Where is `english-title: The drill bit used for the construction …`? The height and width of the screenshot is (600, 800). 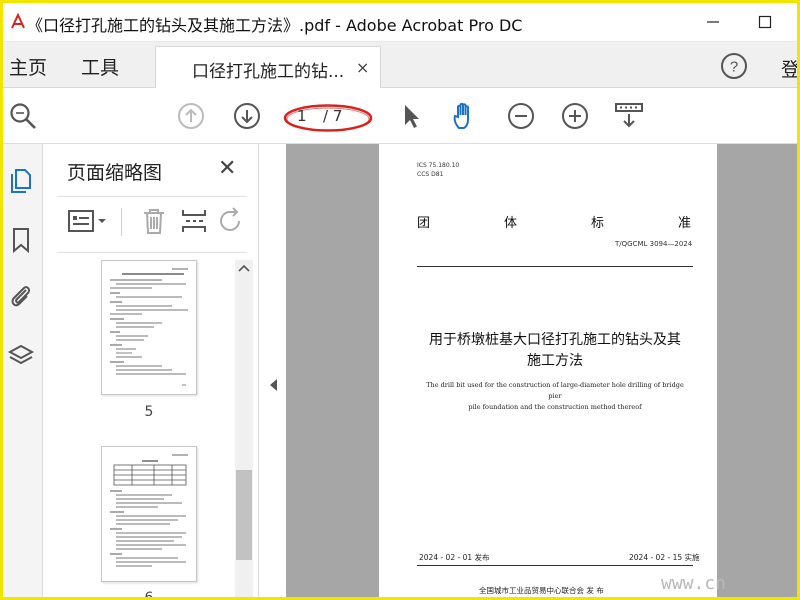 english-title: The drill bit used for the construction … is located at coordinates (555, 396).